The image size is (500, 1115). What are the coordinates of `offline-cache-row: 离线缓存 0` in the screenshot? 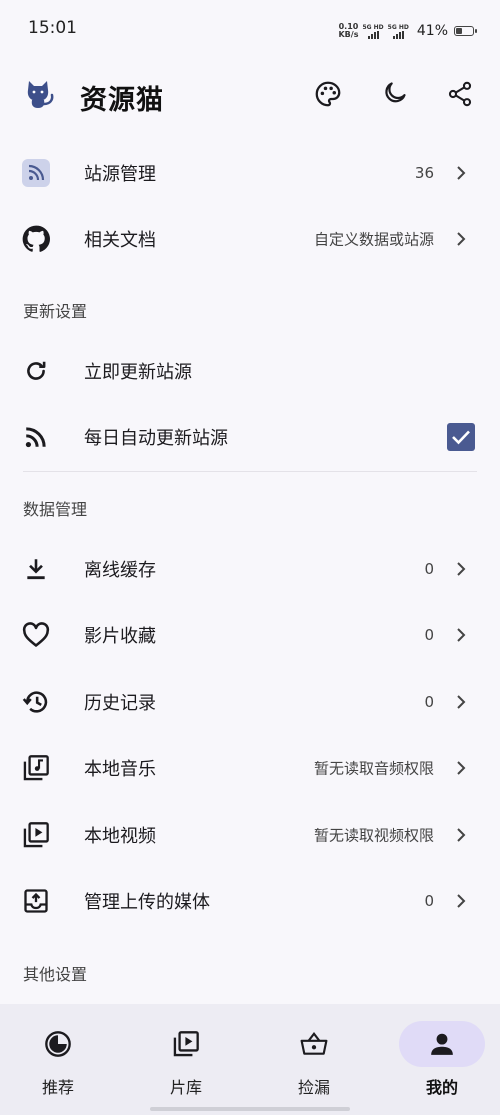 It's located at (250, 569).